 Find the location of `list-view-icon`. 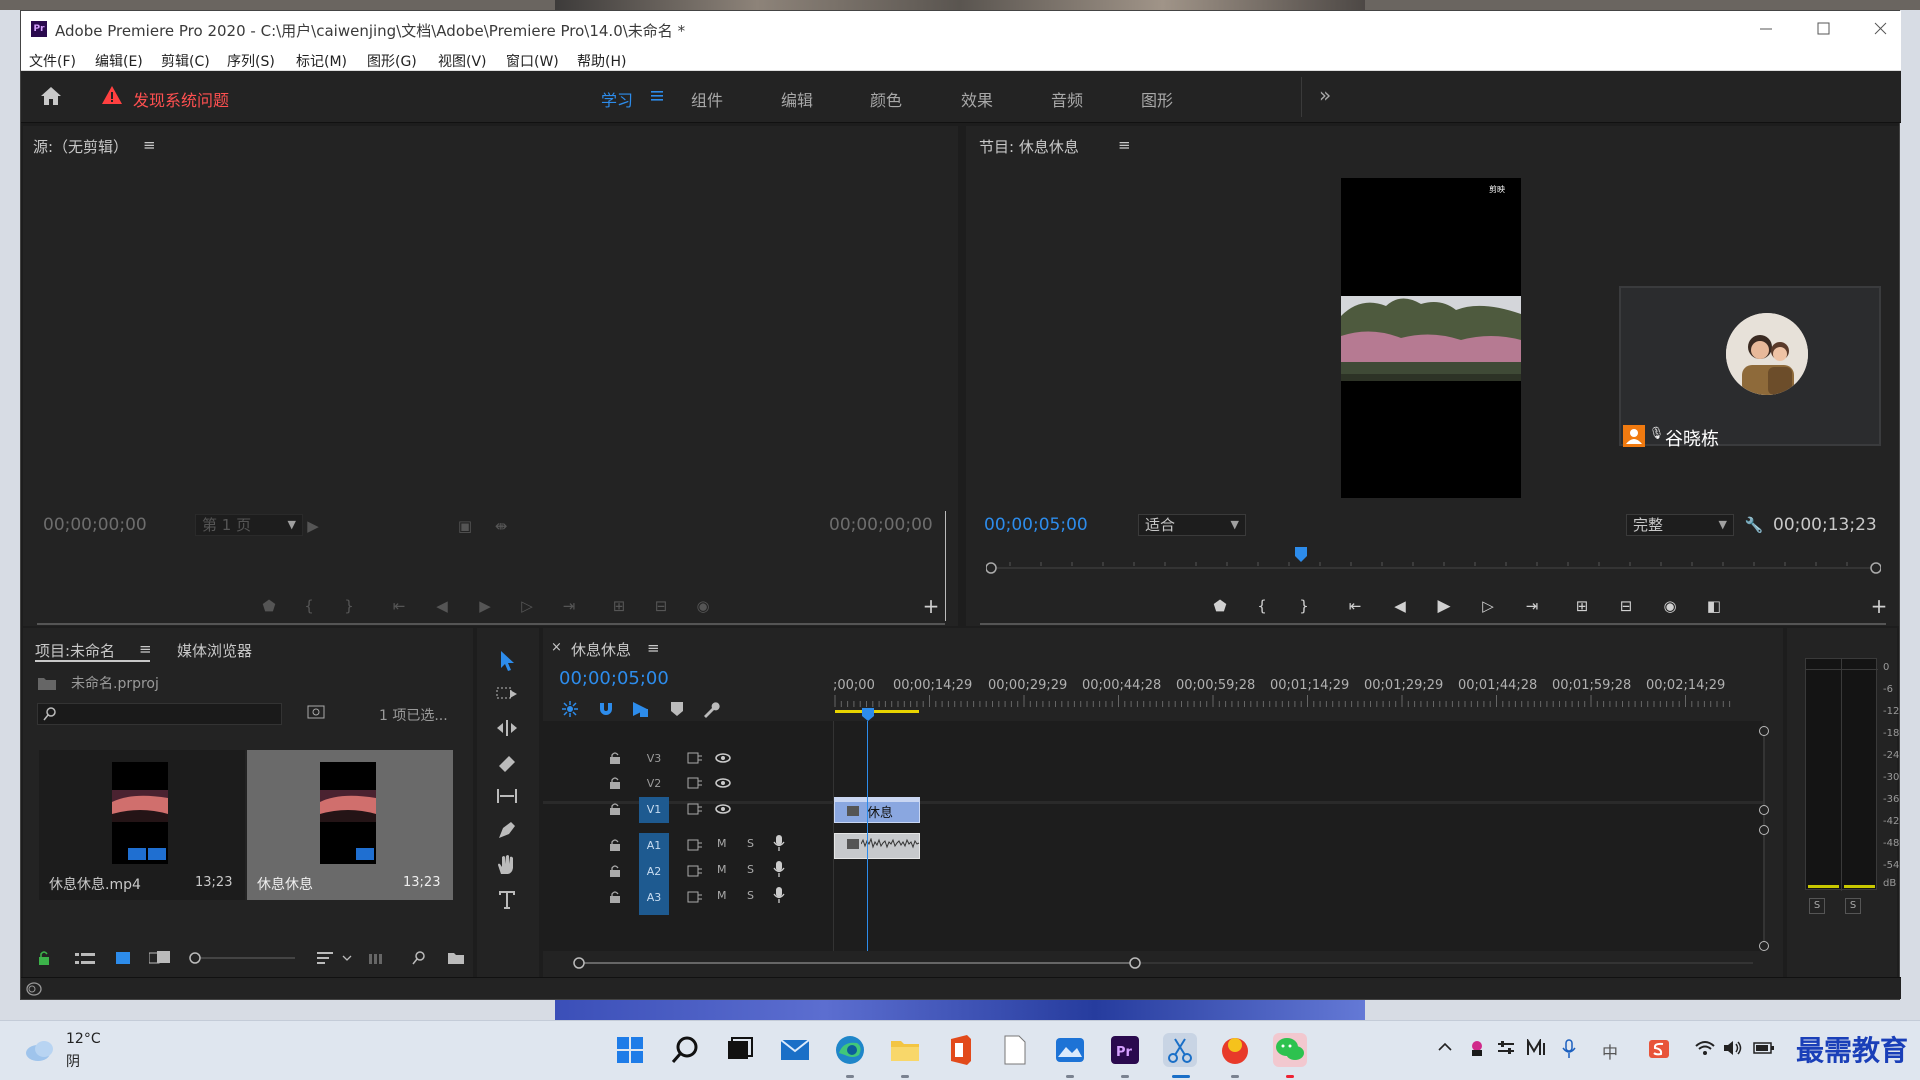

list-view-icon is located at coordinates (85, 959).